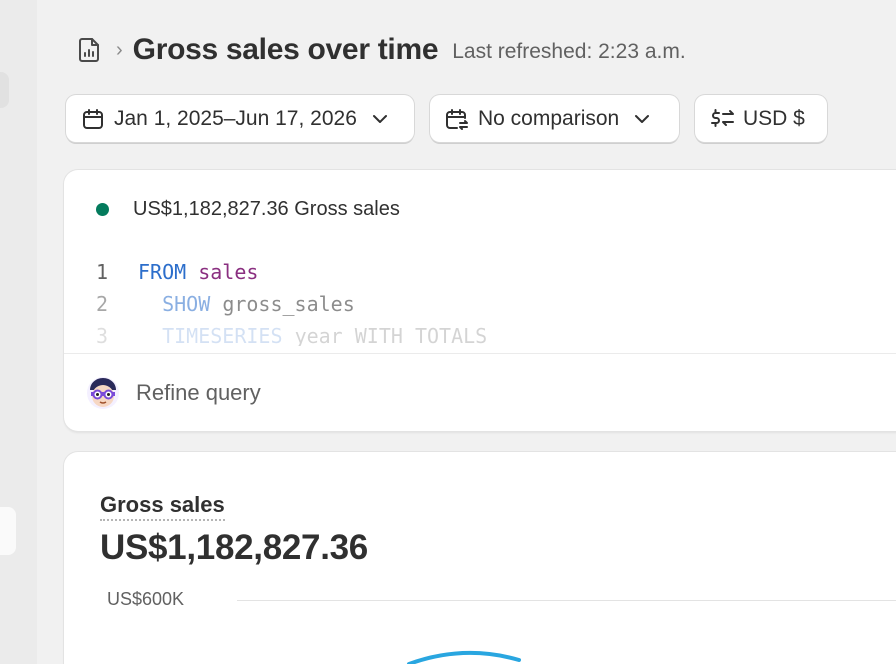 This screenshot has height=664, width=896. What do you see at coordinates (90, 50) in the screenshot?
I see `report-document-icon` at bounding box center [90, 50].